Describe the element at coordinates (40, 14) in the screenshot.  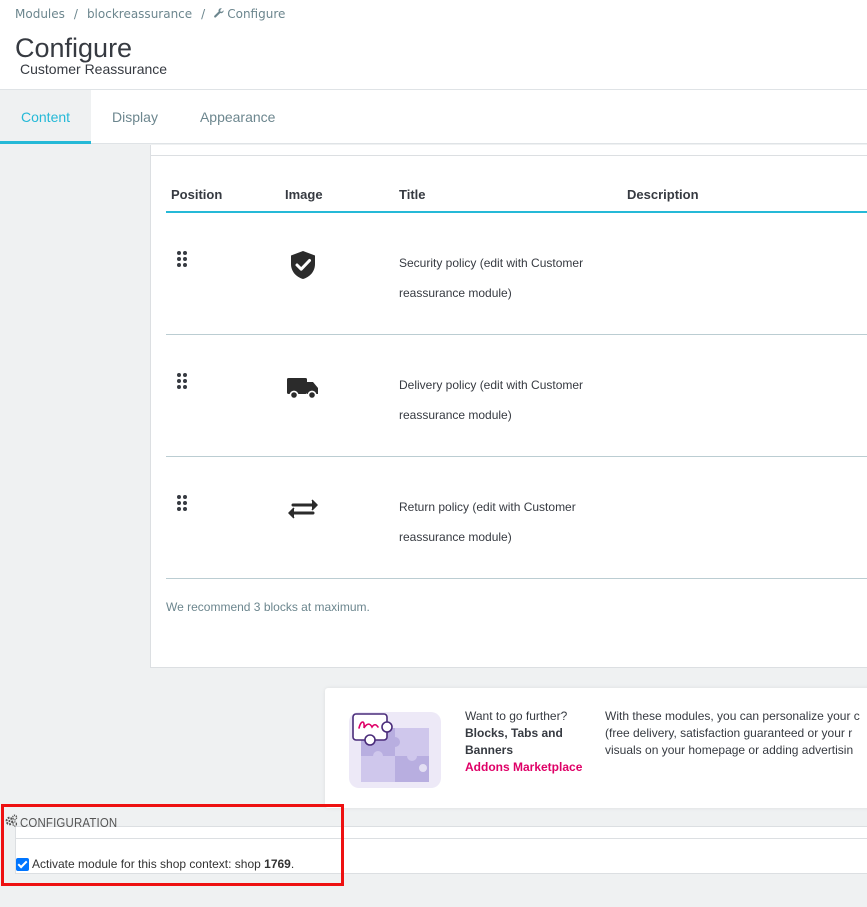
I see `breadcrumb-modules: Modules` at that location.